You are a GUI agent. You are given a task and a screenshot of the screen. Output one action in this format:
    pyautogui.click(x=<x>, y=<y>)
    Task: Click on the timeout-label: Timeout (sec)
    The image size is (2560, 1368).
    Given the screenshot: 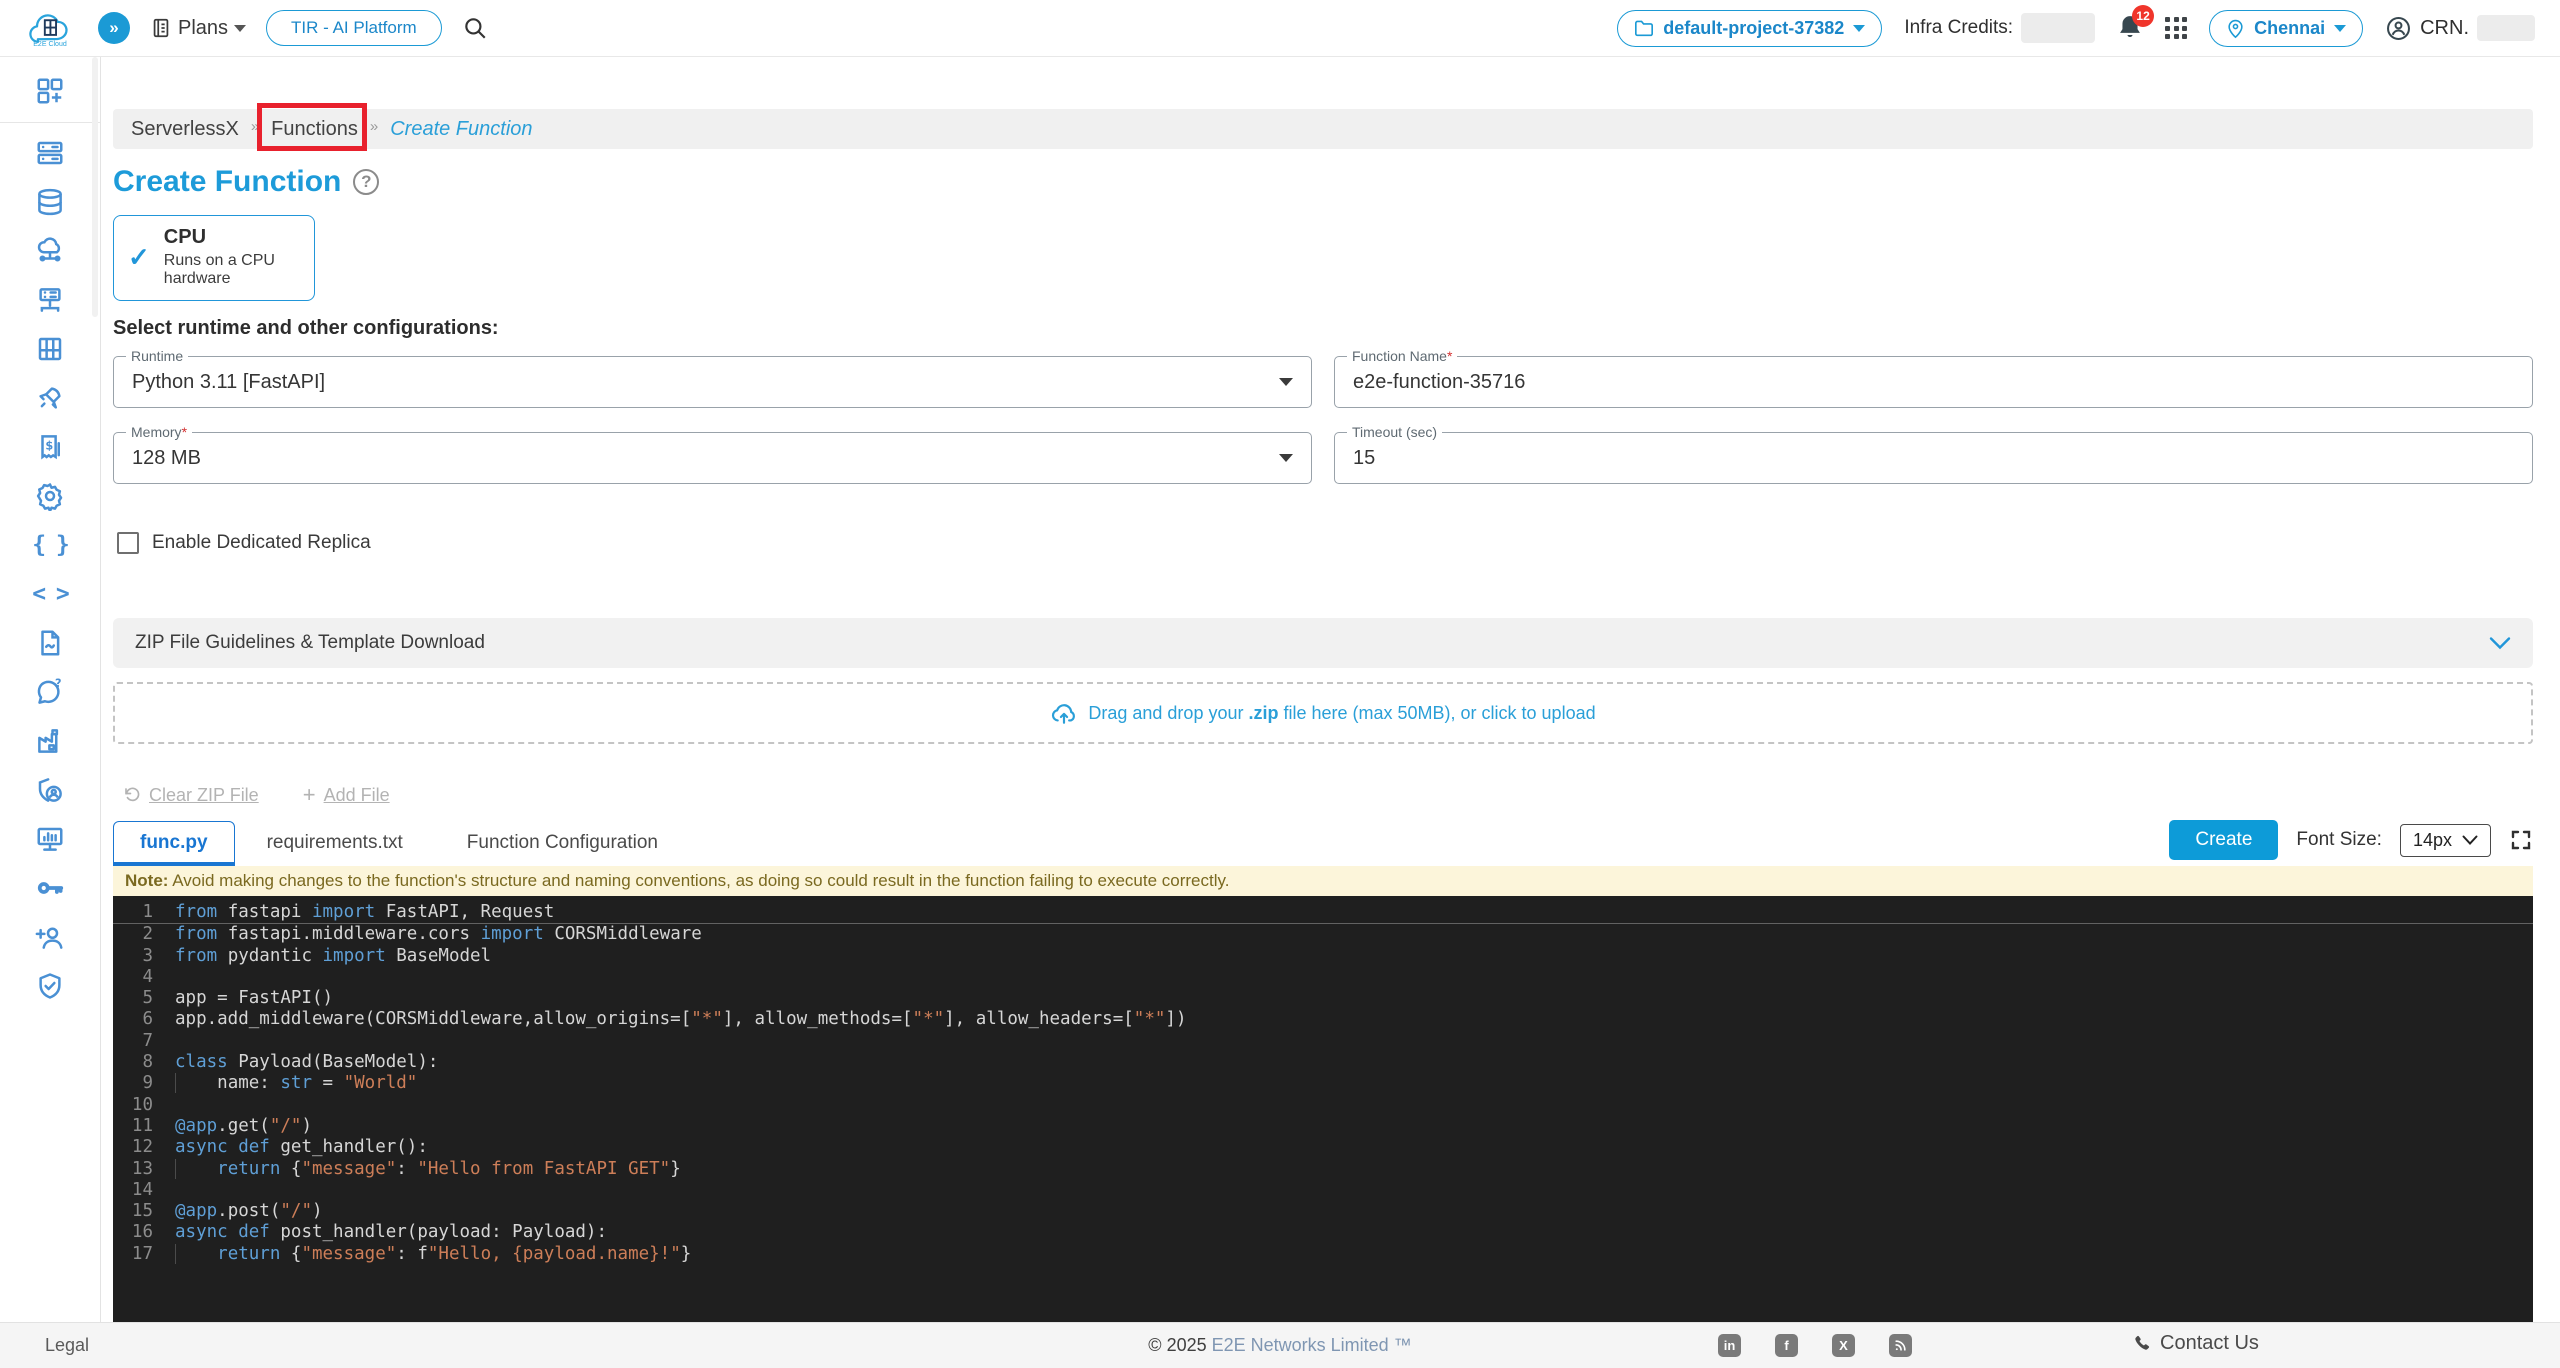 What is the action you would take?
    pyautogui.click(x=1395, y=432)
    